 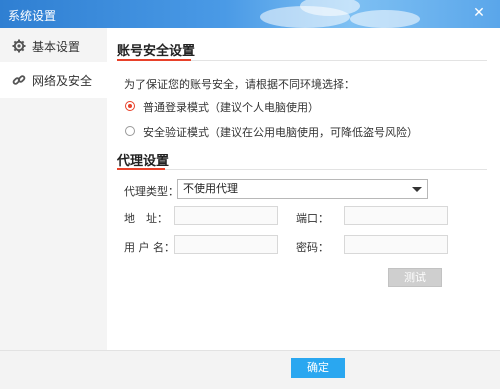 I want to click on close-icon: ✕, so click(x=479, y=13).